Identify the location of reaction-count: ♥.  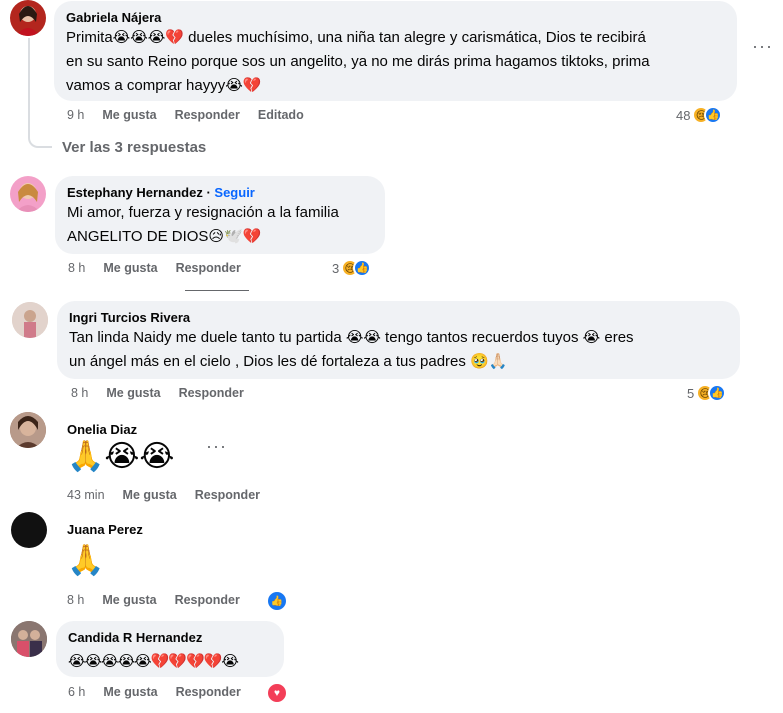
(277, 693).